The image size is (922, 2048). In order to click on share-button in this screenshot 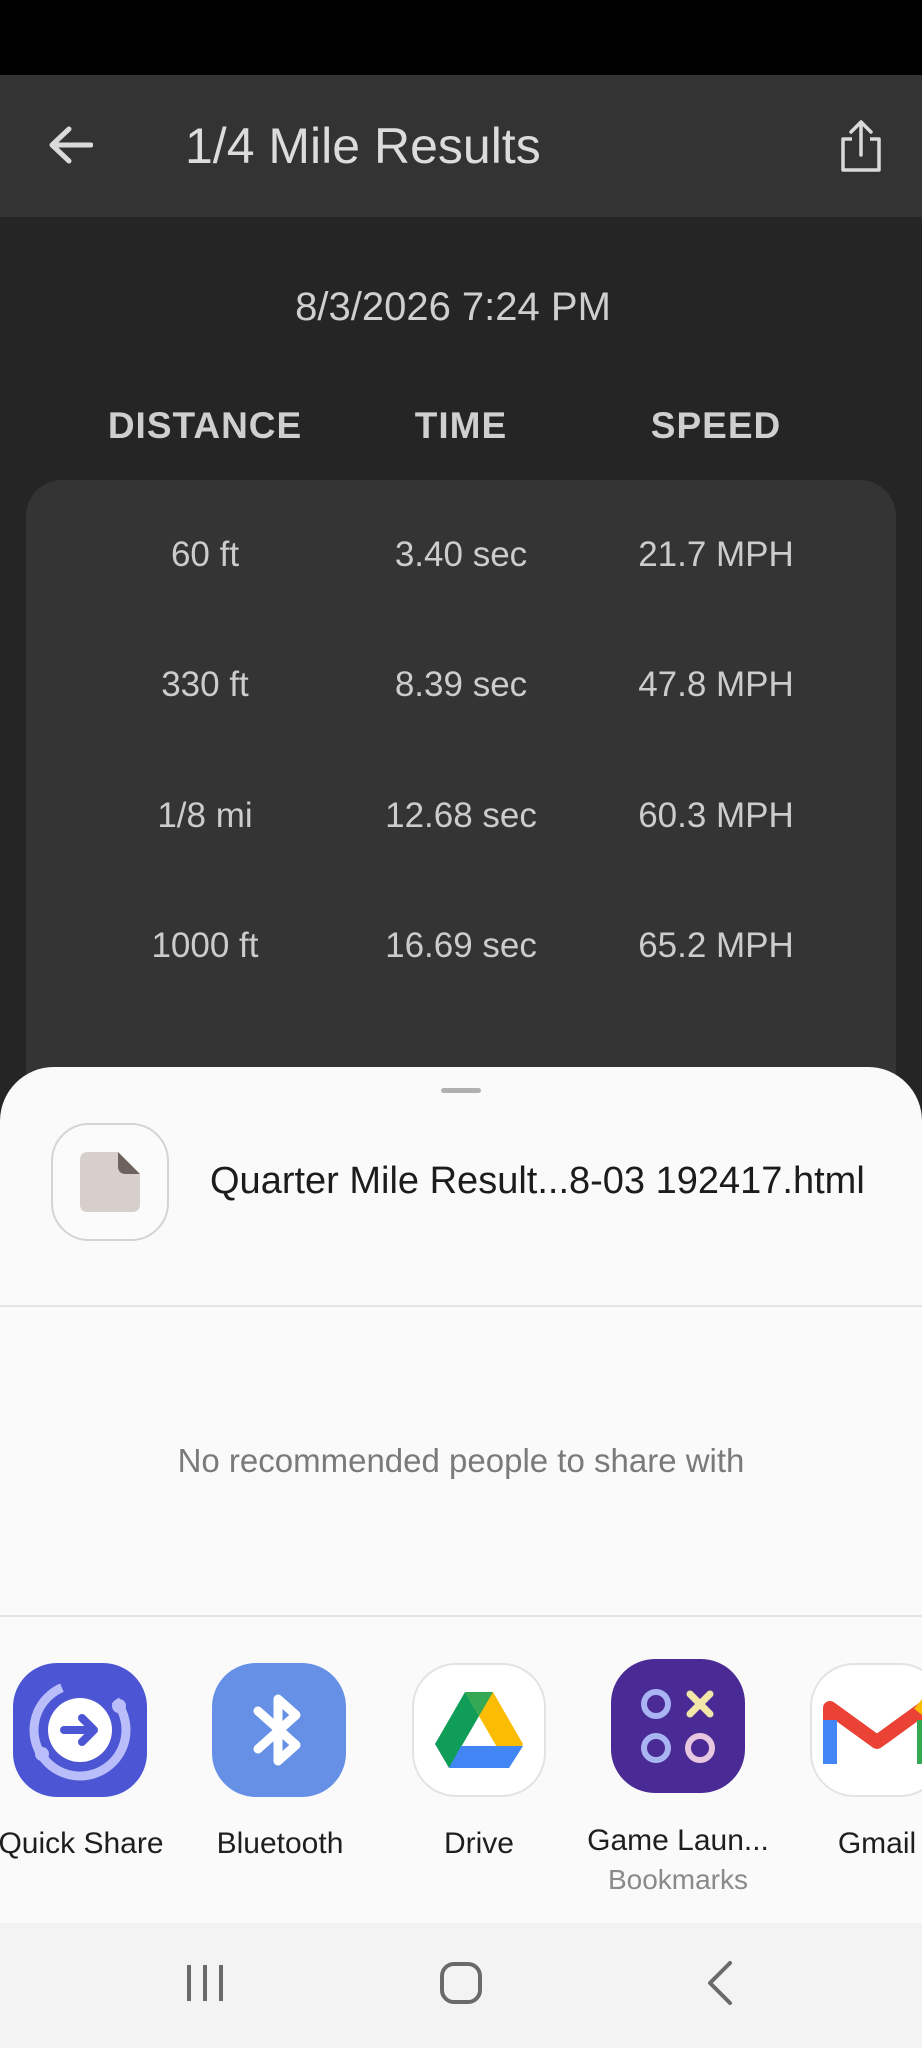, I will do `click(861, 146)`.